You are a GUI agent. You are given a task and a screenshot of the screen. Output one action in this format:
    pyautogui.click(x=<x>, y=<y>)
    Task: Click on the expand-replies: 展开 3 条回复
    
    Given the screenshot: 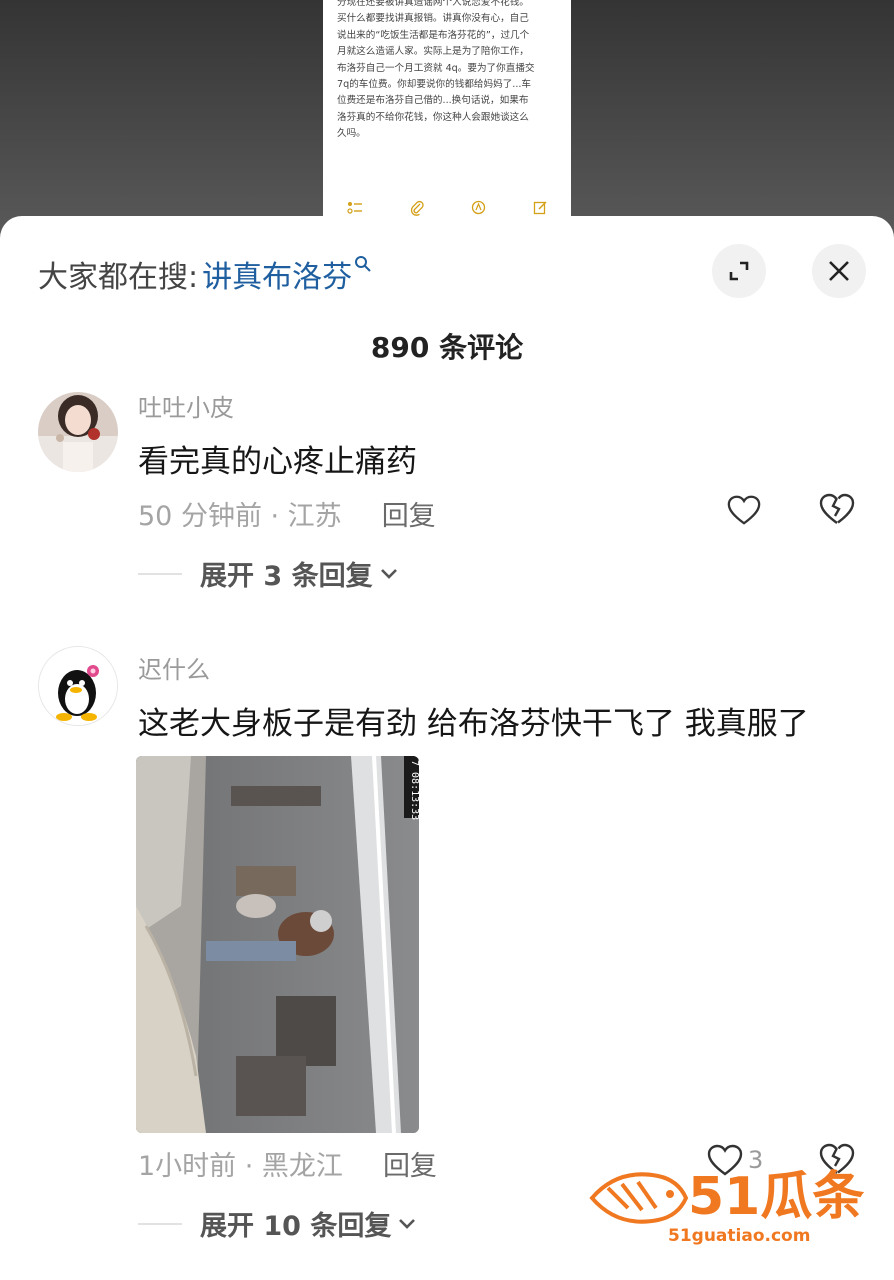 What is the action you would take?
    pyautogui.click(x=268, y=573)
    